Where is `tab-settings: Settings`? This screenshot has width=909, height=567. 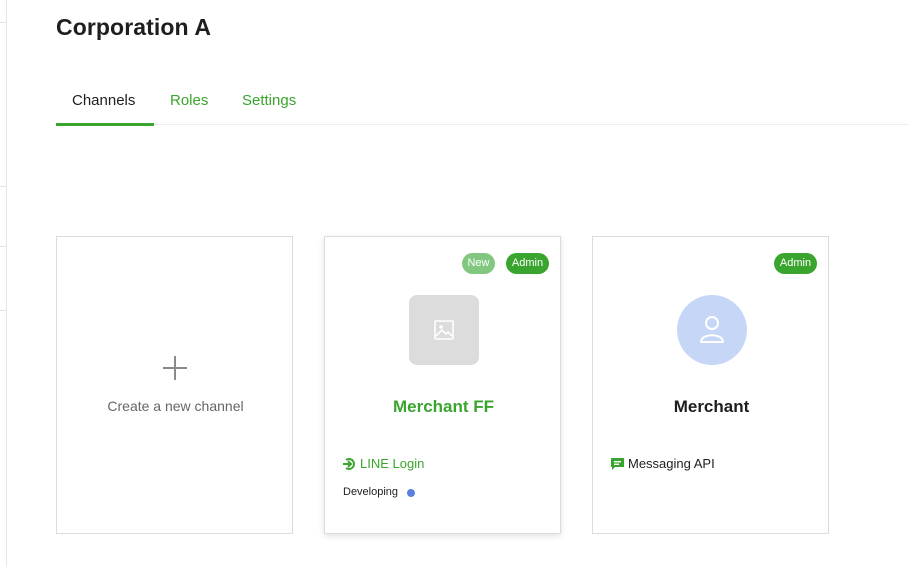 tab-settings: Settings is located at coordinates (269, 103).